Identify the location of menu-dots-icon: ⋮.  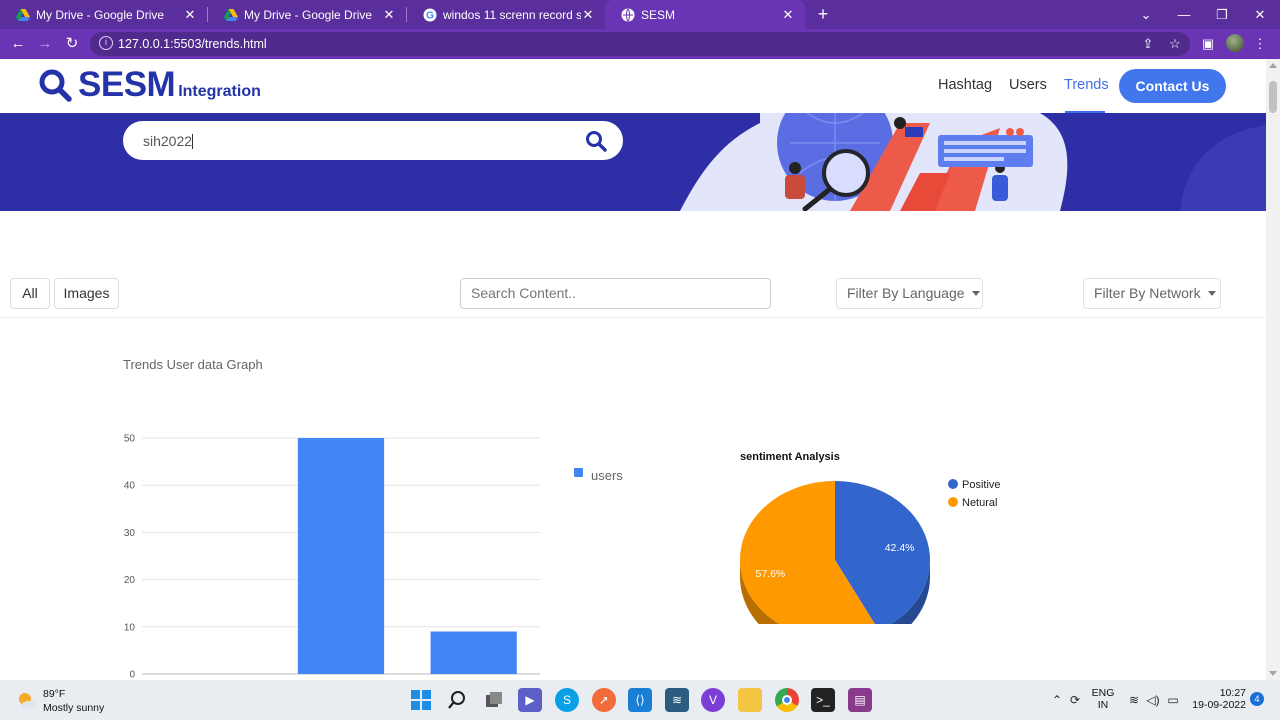
(1260, 44).